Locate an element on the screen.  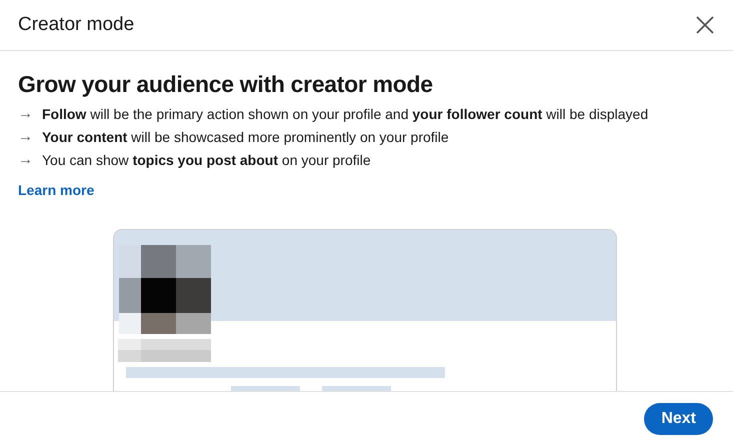
bullet-text: Your content will be showcased more prominently on your profile is located at coordinates (245, 137).